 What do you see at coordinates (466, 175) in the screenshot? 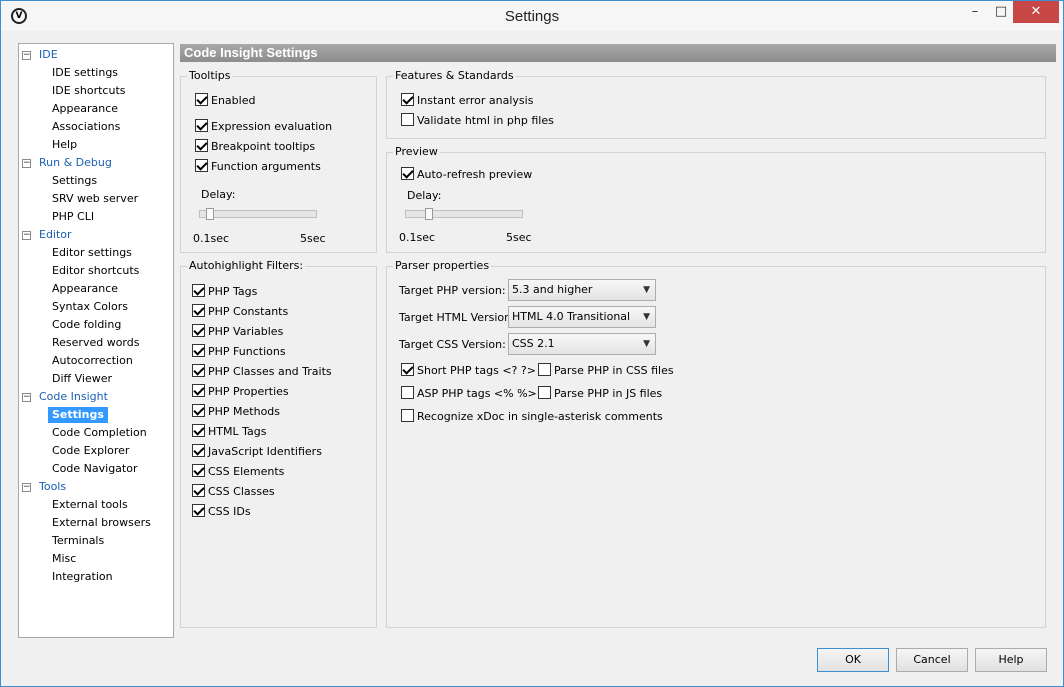
I see `auto-refresh-preview-checkbox: Auto-refresh preview` at bounding box center [466, 175].